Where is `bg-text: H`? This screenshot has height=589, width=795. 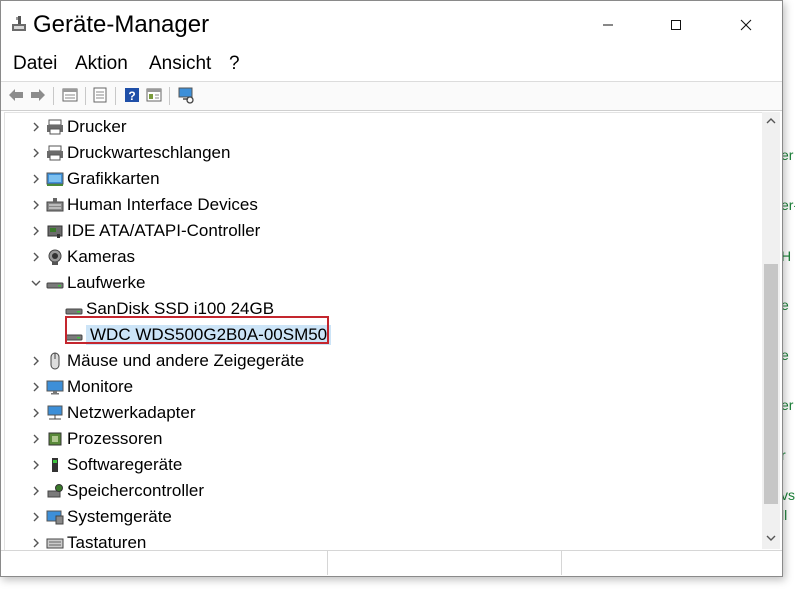 bg-text: H is located at coordinates (787, 256).